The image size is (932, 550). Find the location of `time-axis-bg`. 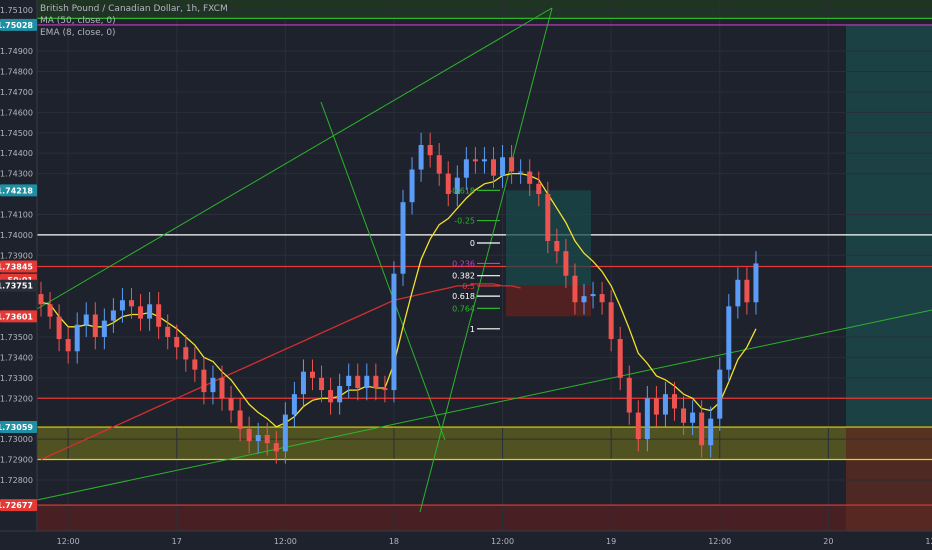

time-axis-bg is located at coordinates (466, 540).